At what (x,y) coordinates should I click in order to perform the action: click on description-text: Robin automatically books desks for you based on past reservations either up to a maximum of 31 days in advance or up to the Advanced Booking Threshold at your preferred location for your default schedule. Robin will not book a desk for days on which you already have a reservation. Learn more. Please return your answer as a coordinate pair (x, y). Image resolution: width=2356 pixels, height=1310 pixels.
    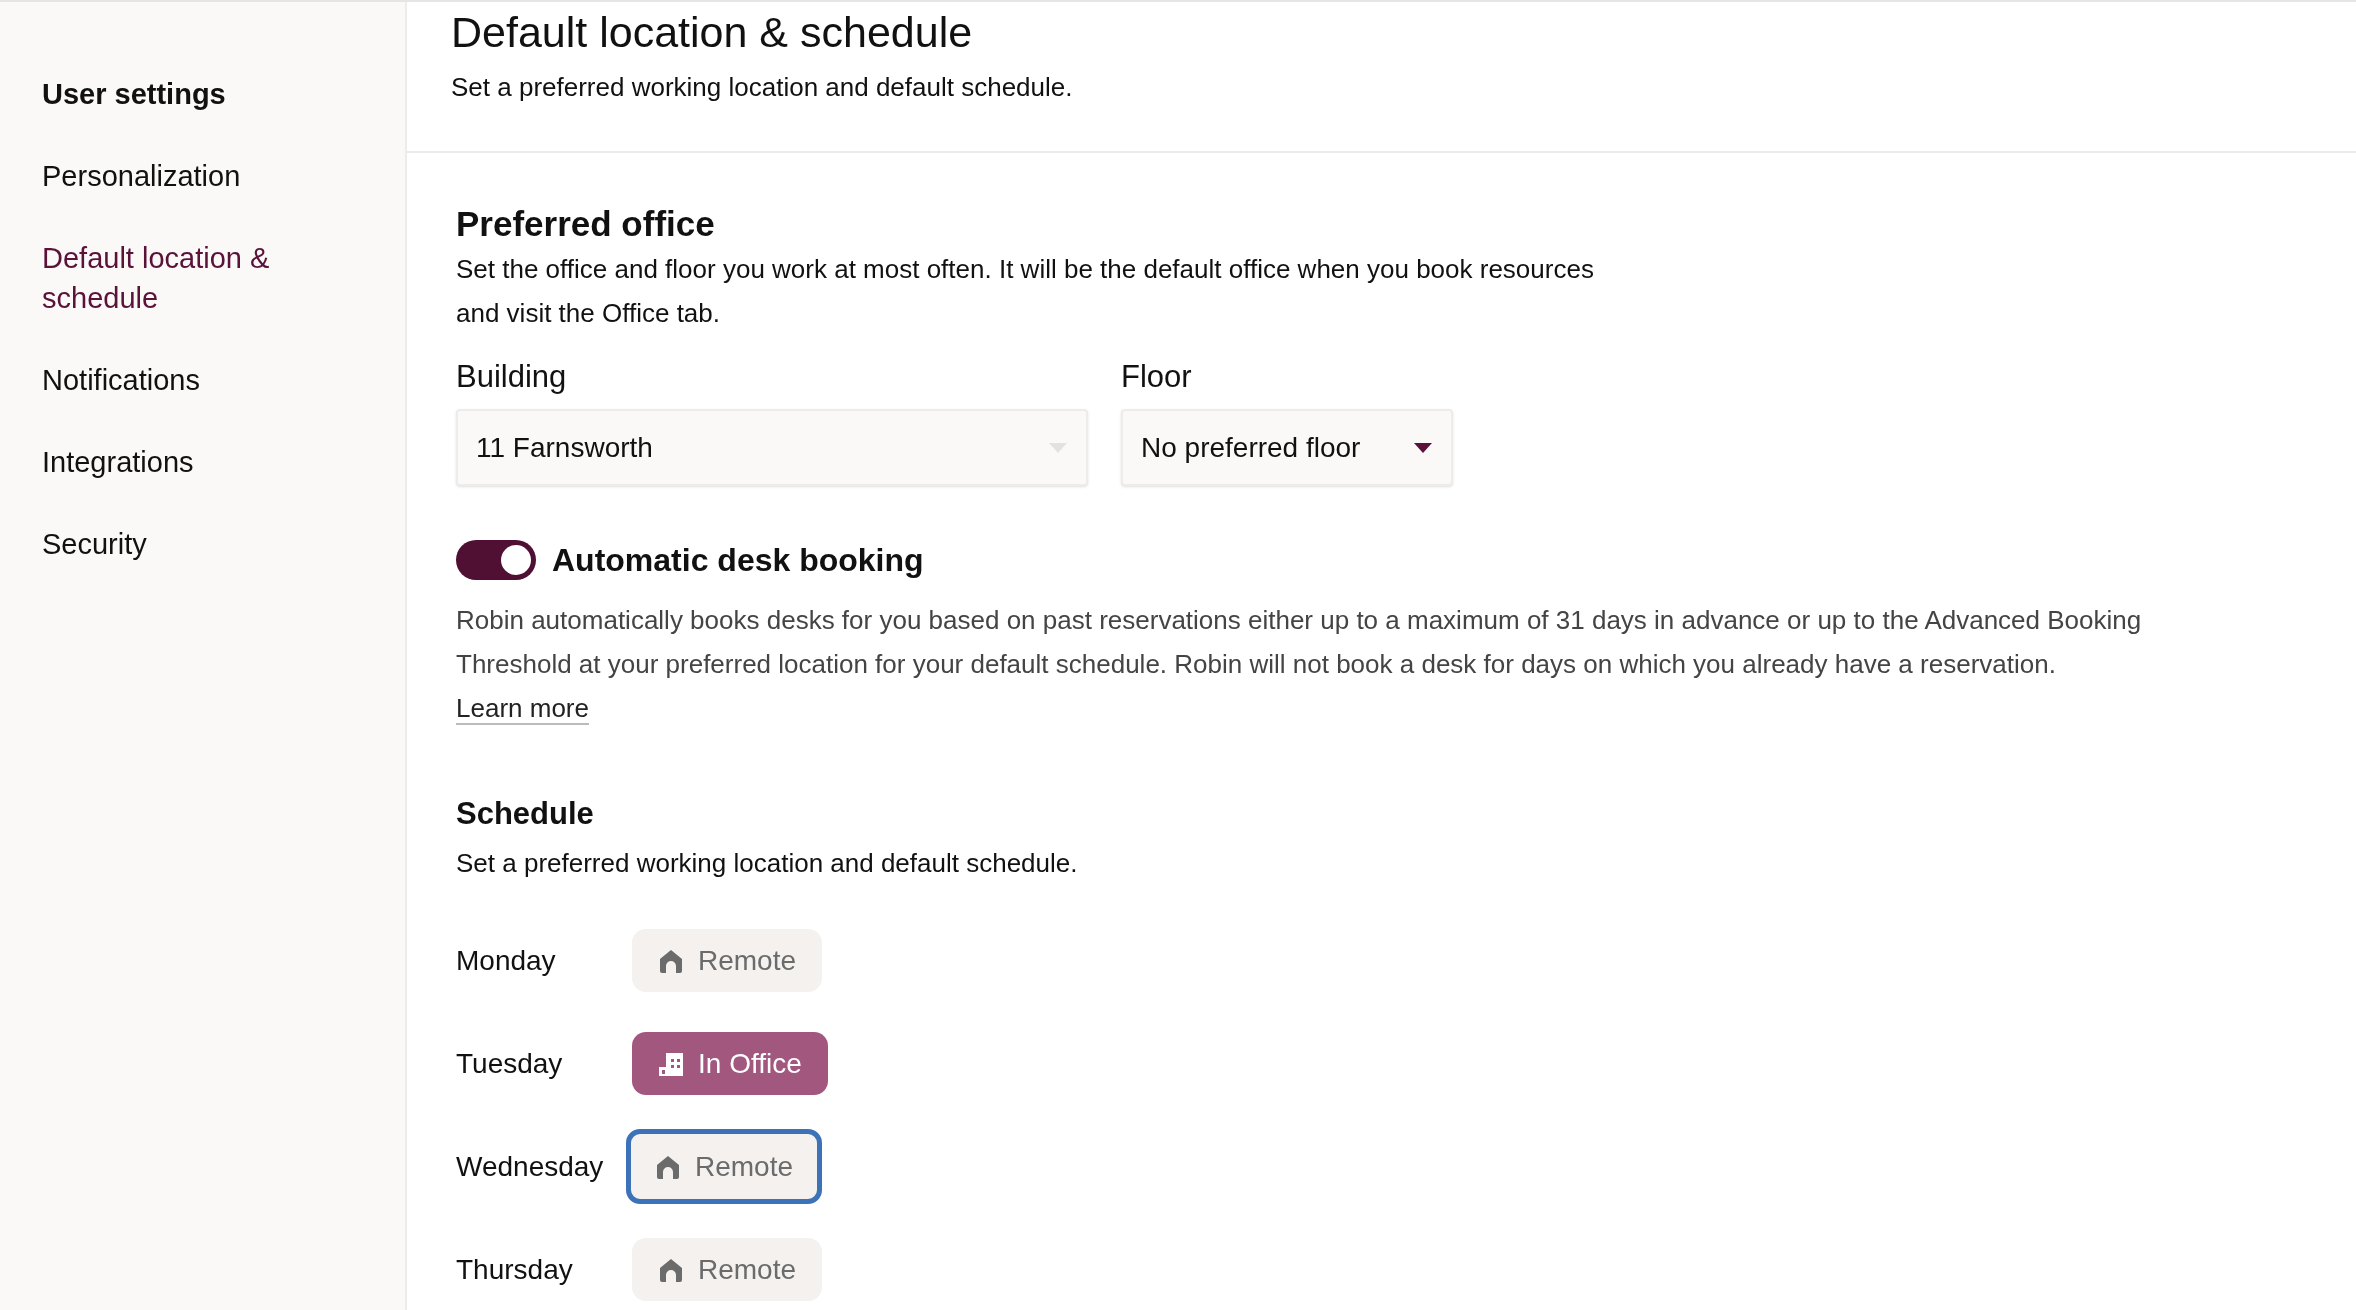
    Looking at the image, I should click on (1299, 665).